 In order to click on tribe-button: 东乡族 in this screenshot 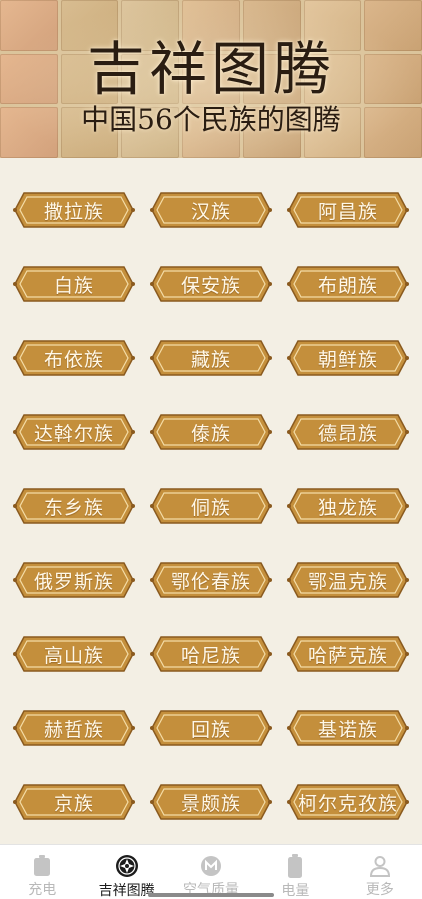, I will do `click(74, 506)`.